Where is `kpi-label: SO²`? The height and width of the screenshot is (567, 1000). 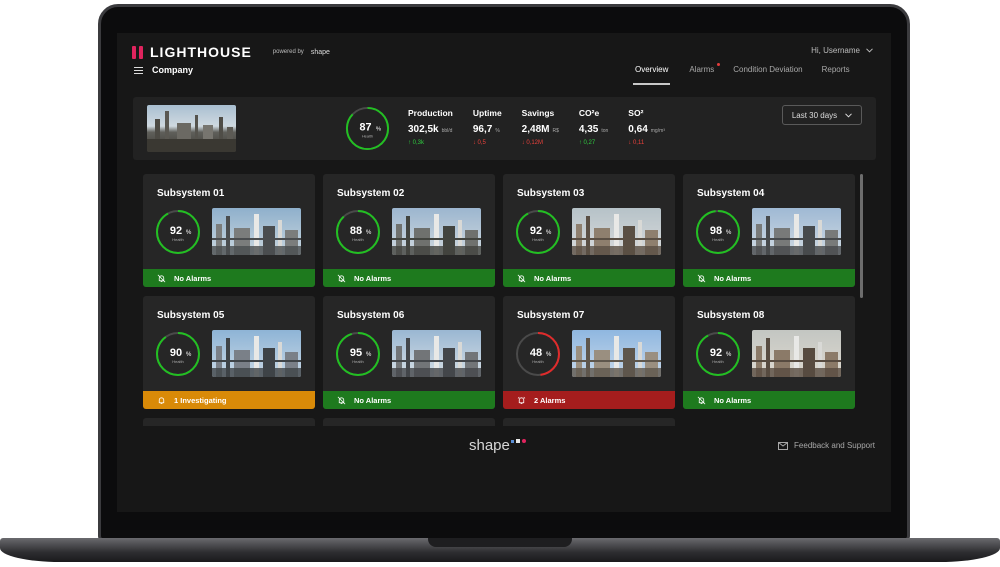 kpi-label: SO² is located at coordinates (636, 113).